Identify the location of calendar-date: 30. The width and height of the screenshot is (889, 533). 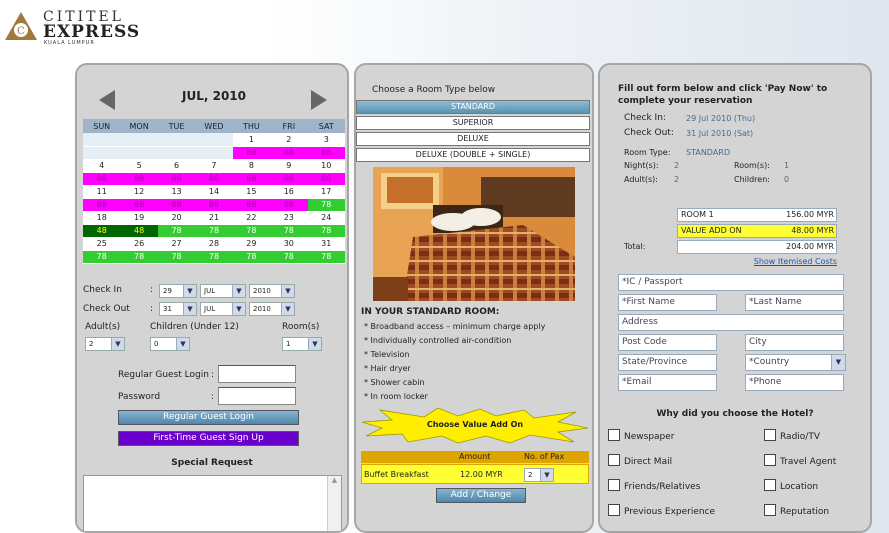
(289, 244).